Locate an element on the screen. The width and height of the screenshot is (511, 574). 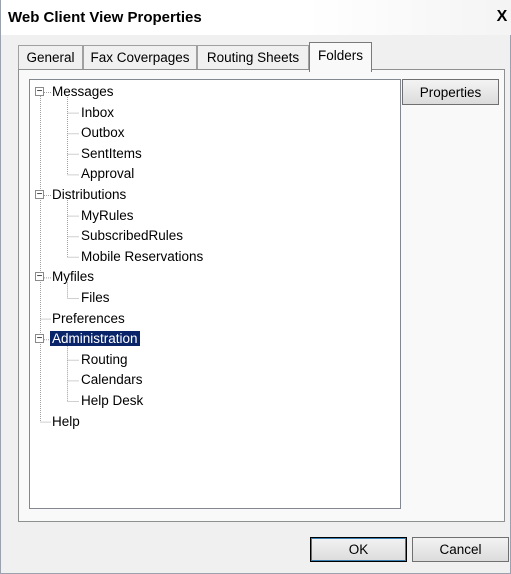
window-title: Web Client View Properties is located at coordinates (105, 17).